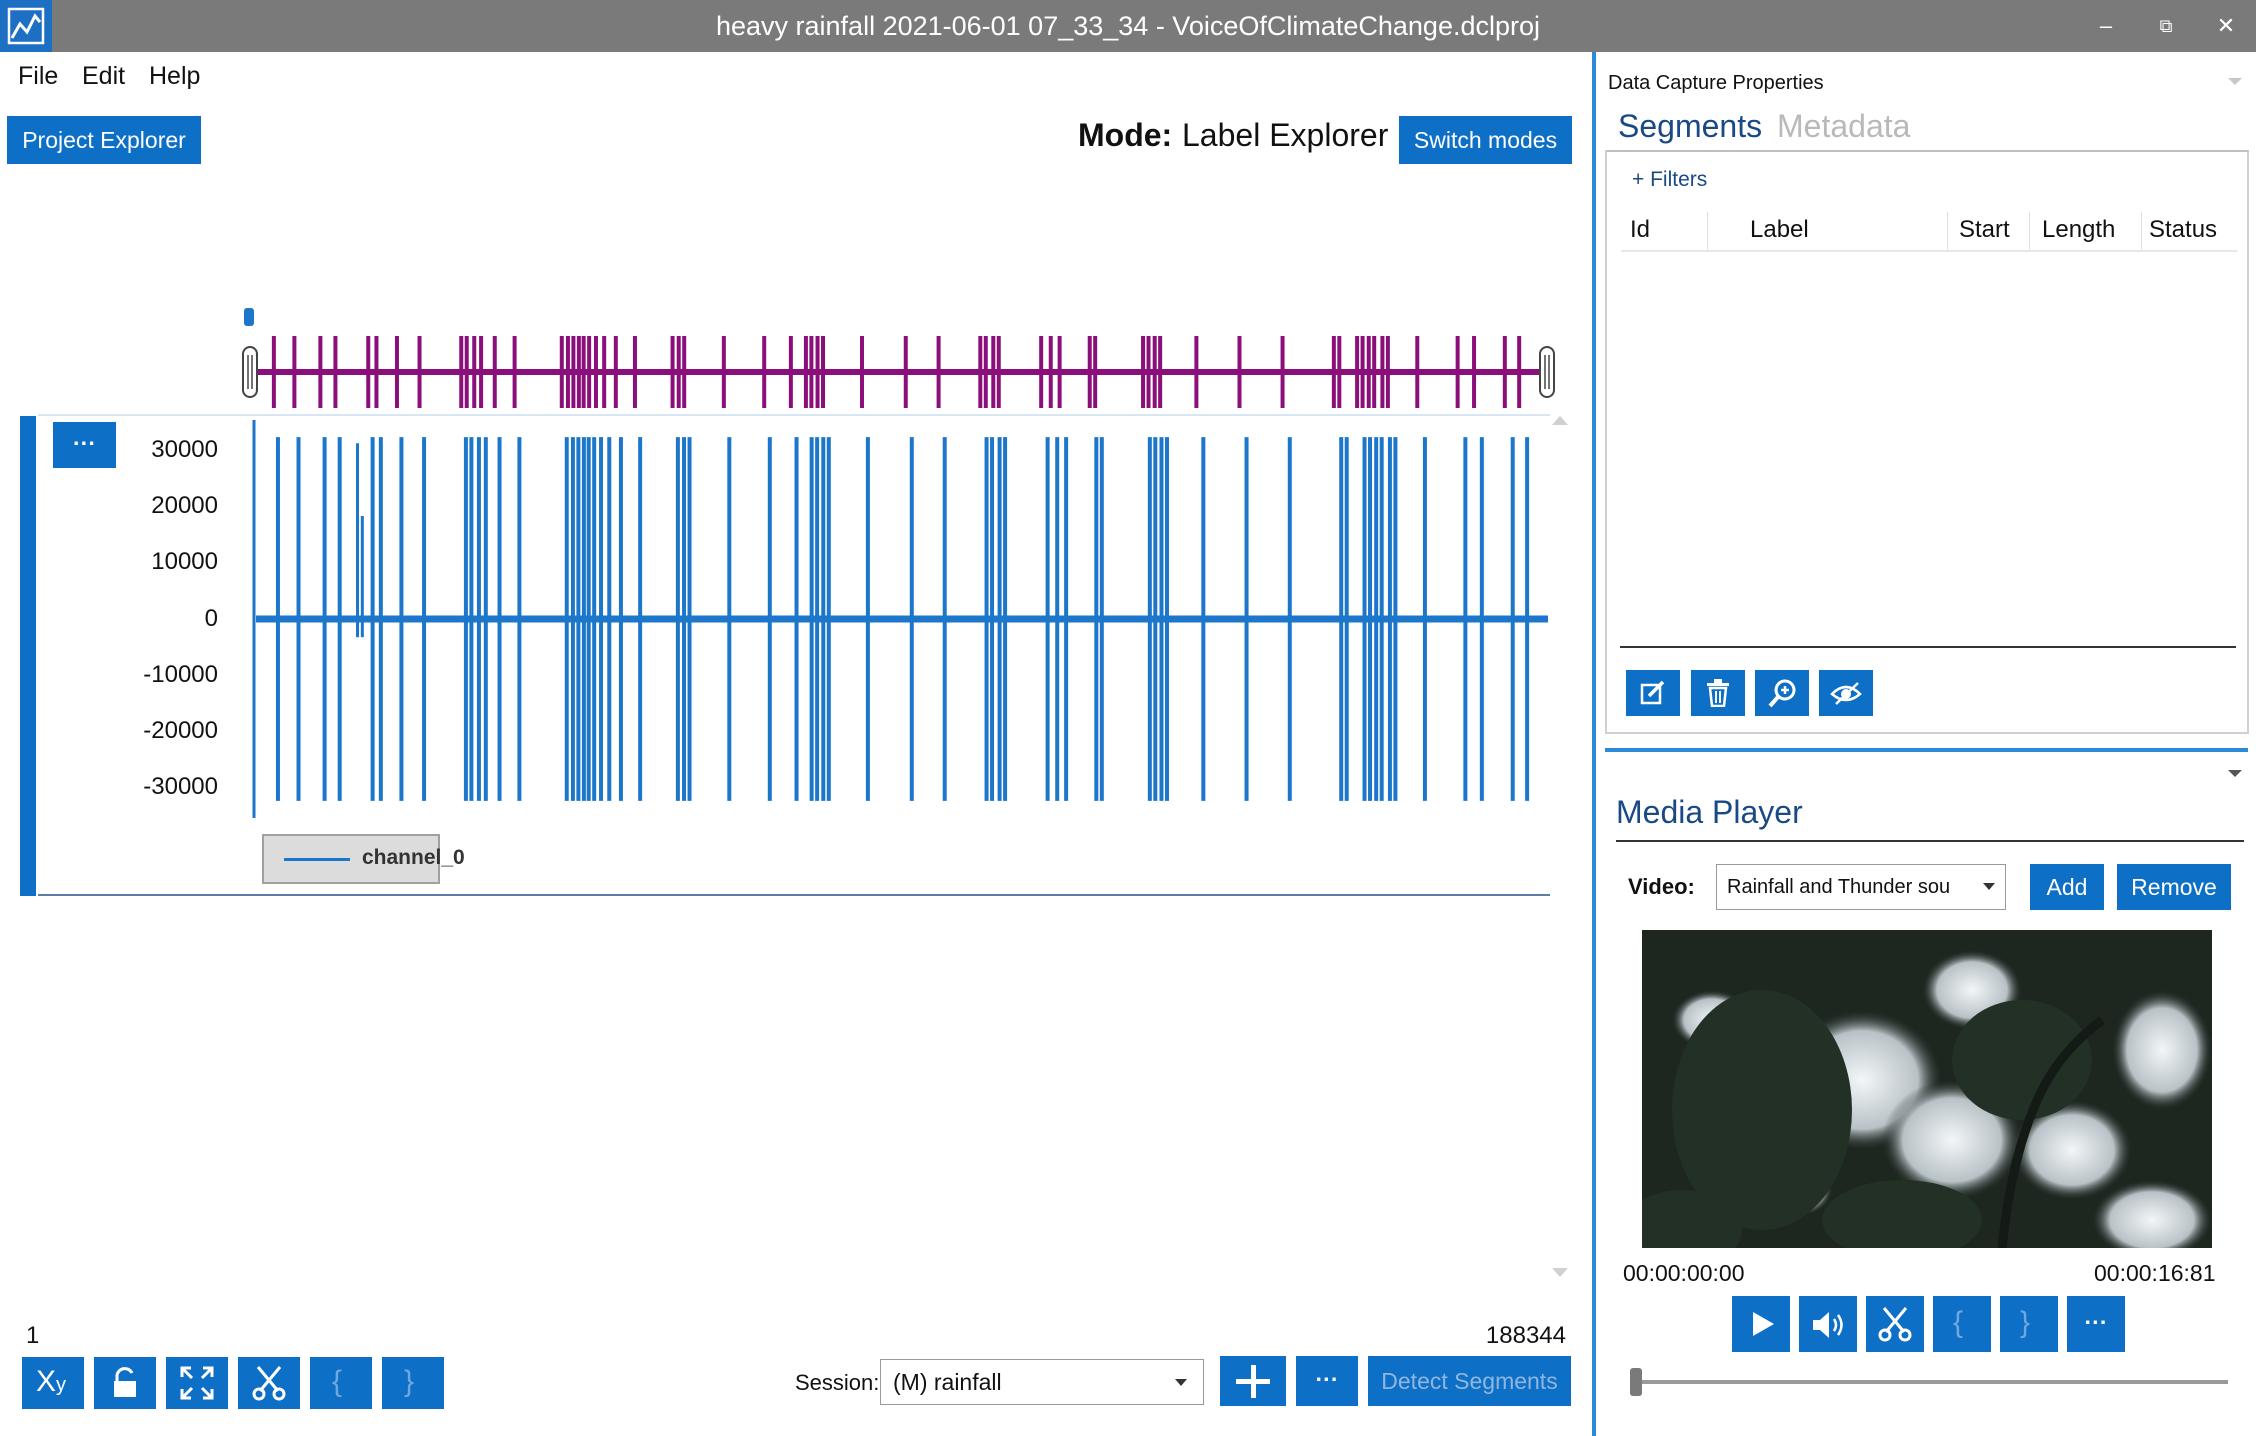  What do you see at coordinates (1661, 886) in the screenshot?
I see `video-label: Video:` at bounding box center [1661, 886].